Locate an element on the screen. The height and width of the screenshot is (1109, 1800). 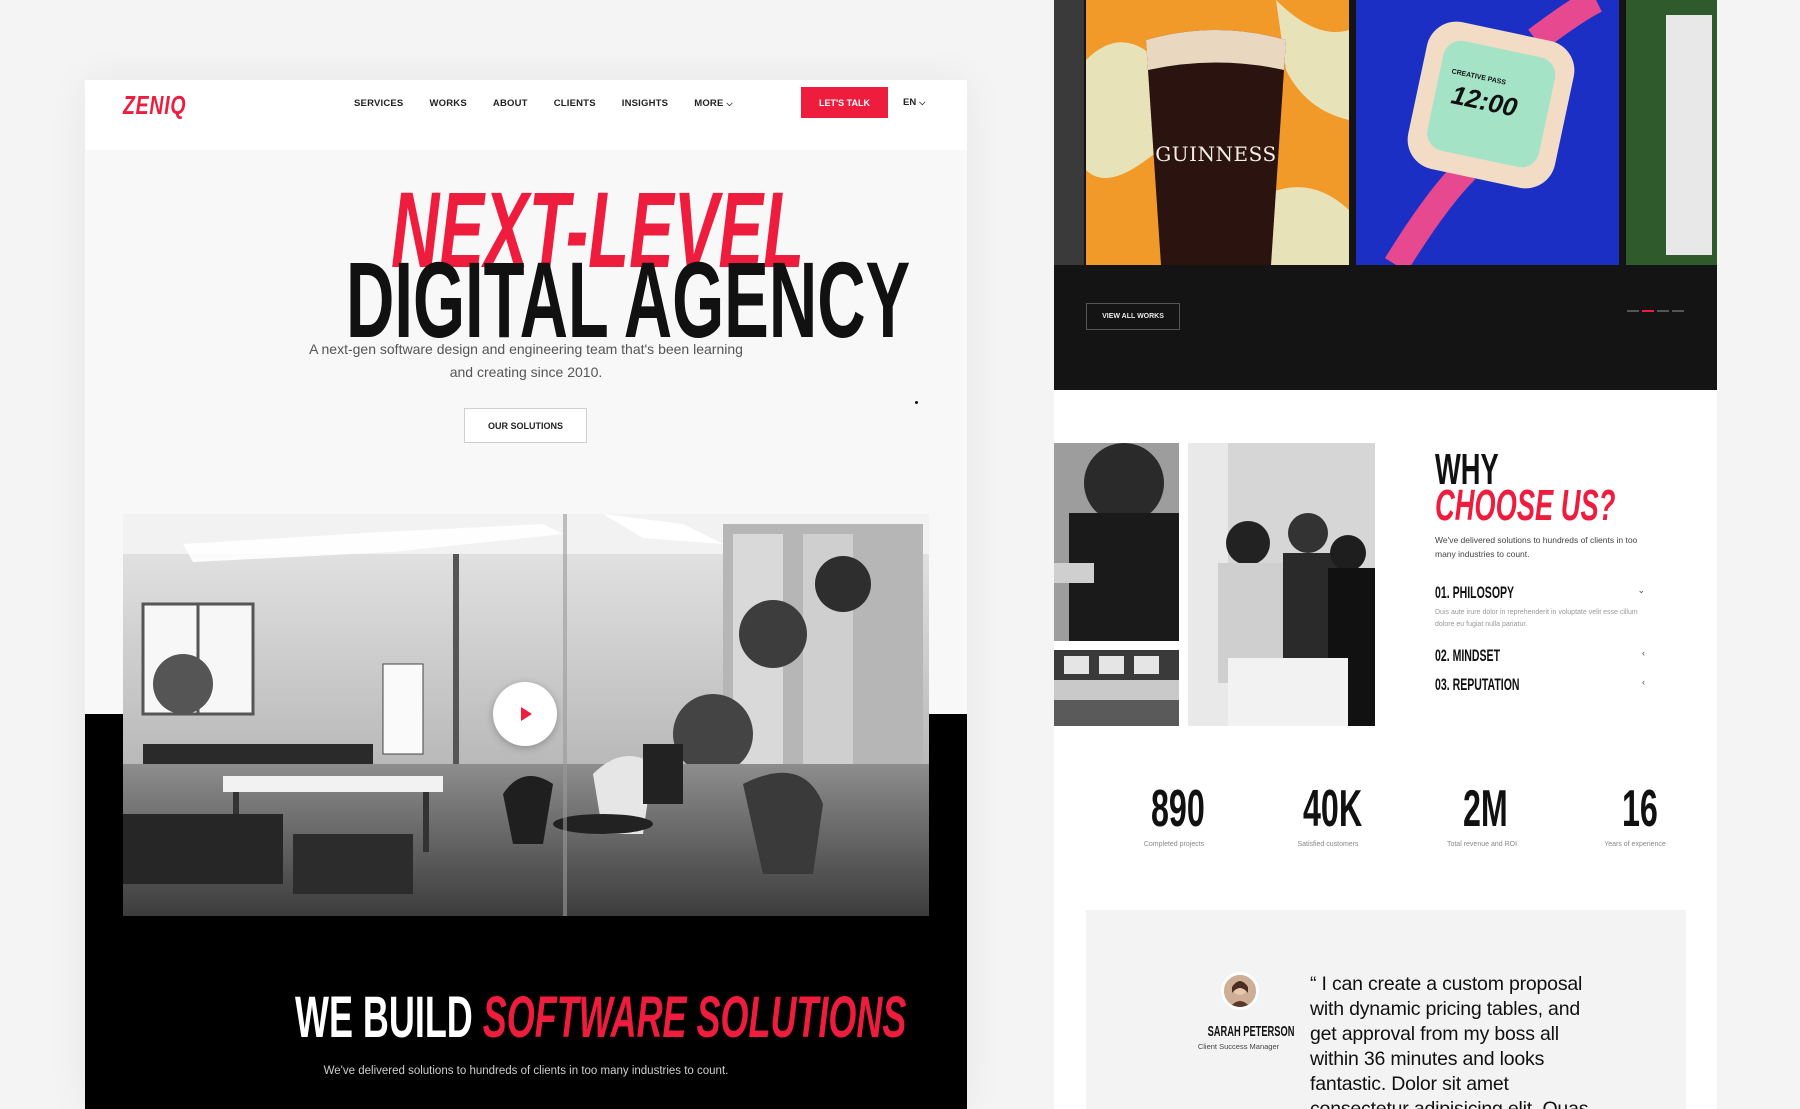
avatar-image is located at coordinates (1240, 991).